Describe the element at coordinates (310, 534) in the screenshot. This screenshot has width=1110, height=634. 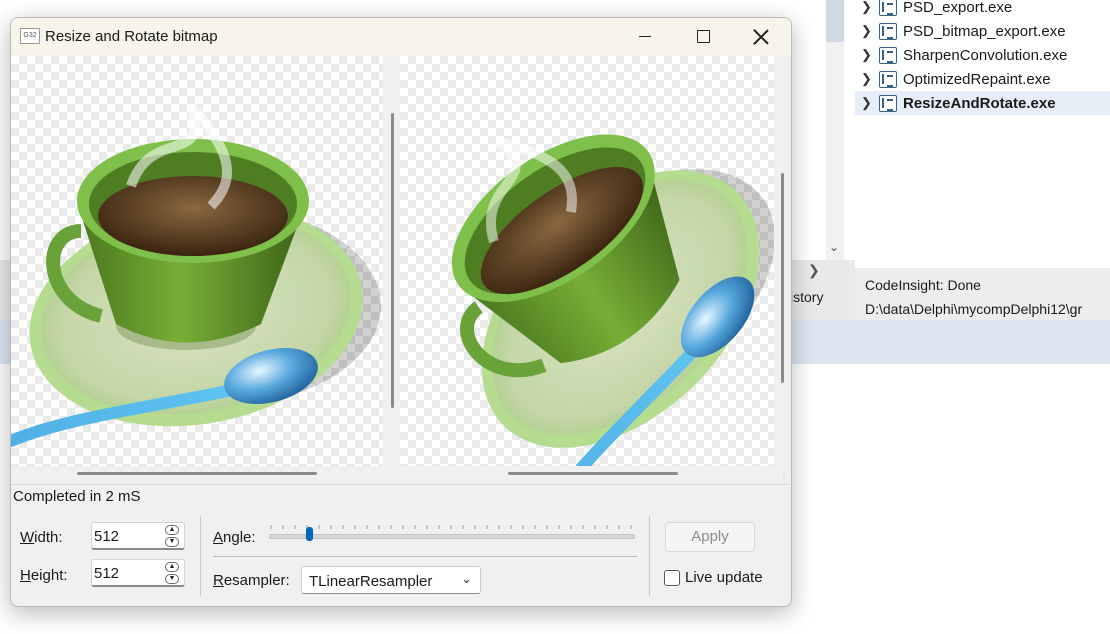
I see `slider-thumb` at that location.